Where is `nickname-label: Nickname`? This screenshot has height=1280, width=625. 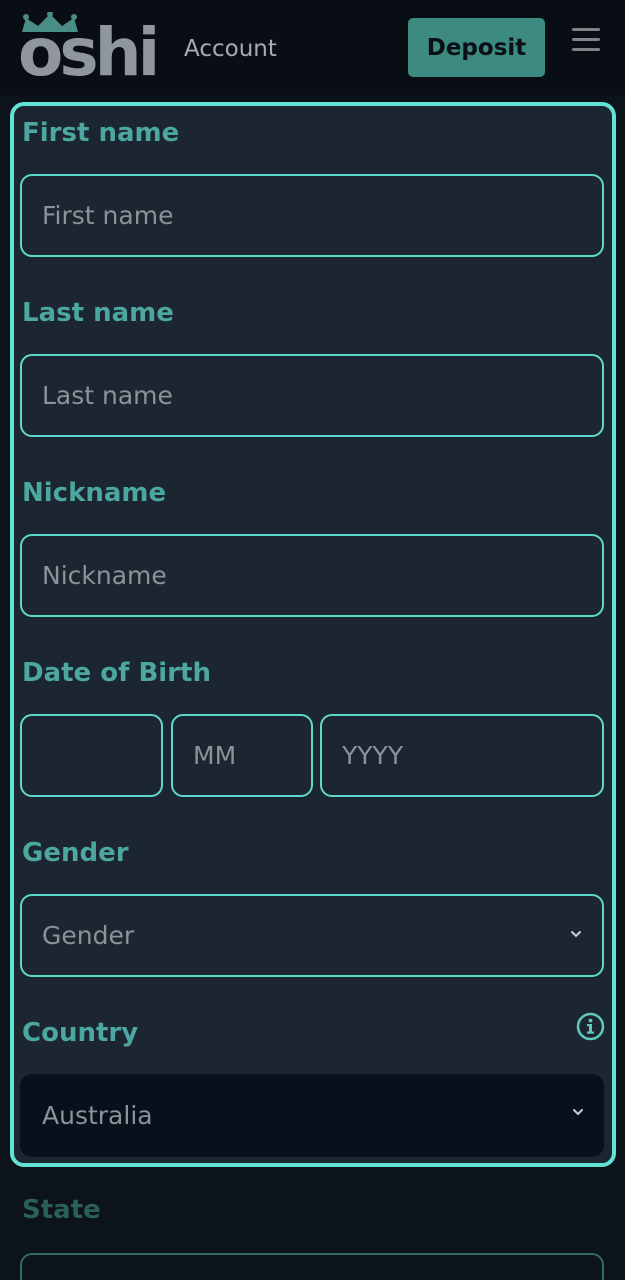 nickname-label: Nickname is located at coordinates (94, 493).